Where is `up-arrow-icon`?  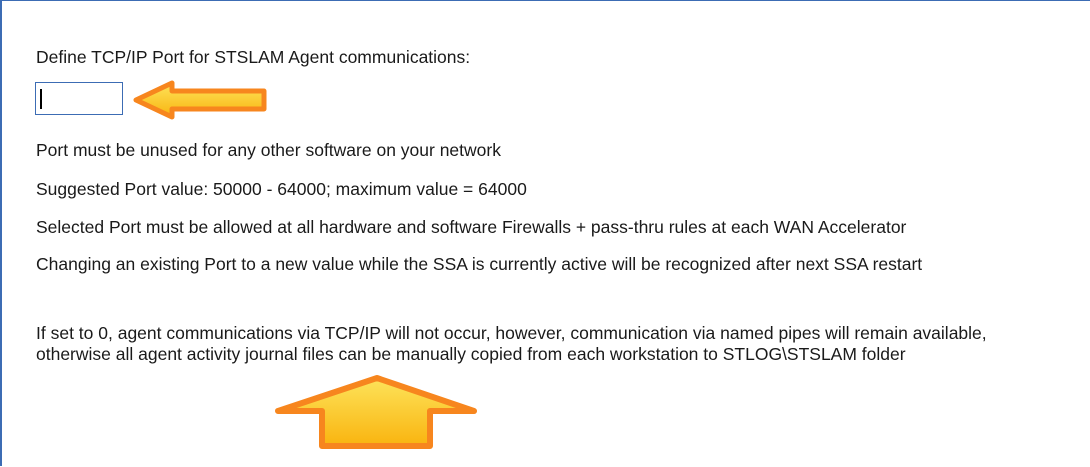 up-arrow-icon is located at coordinates (376, 412).